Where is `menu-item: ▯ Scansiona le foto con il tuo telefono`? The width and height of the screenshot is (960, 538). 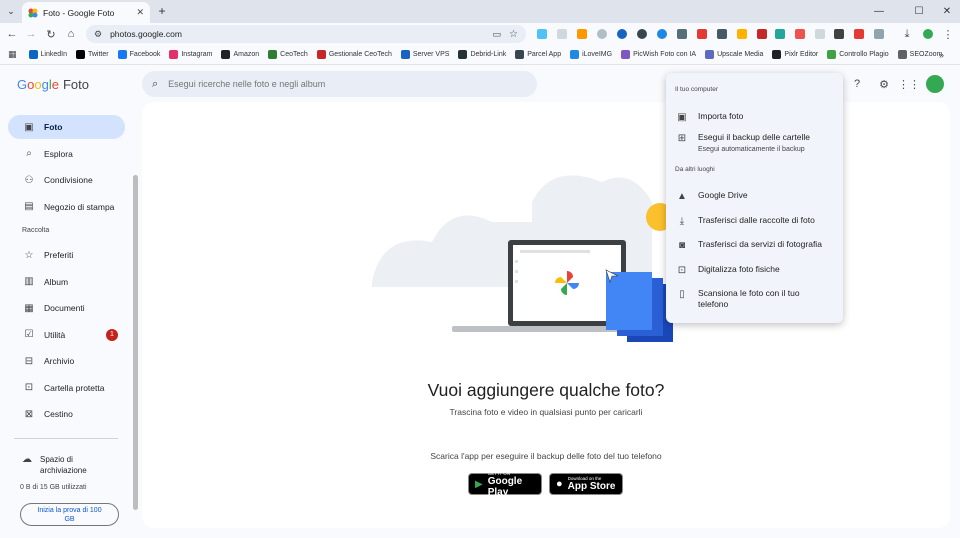
menu-item: ▯ Scansiona le foto con il tuo telefono is located at coordinates (754, 299).